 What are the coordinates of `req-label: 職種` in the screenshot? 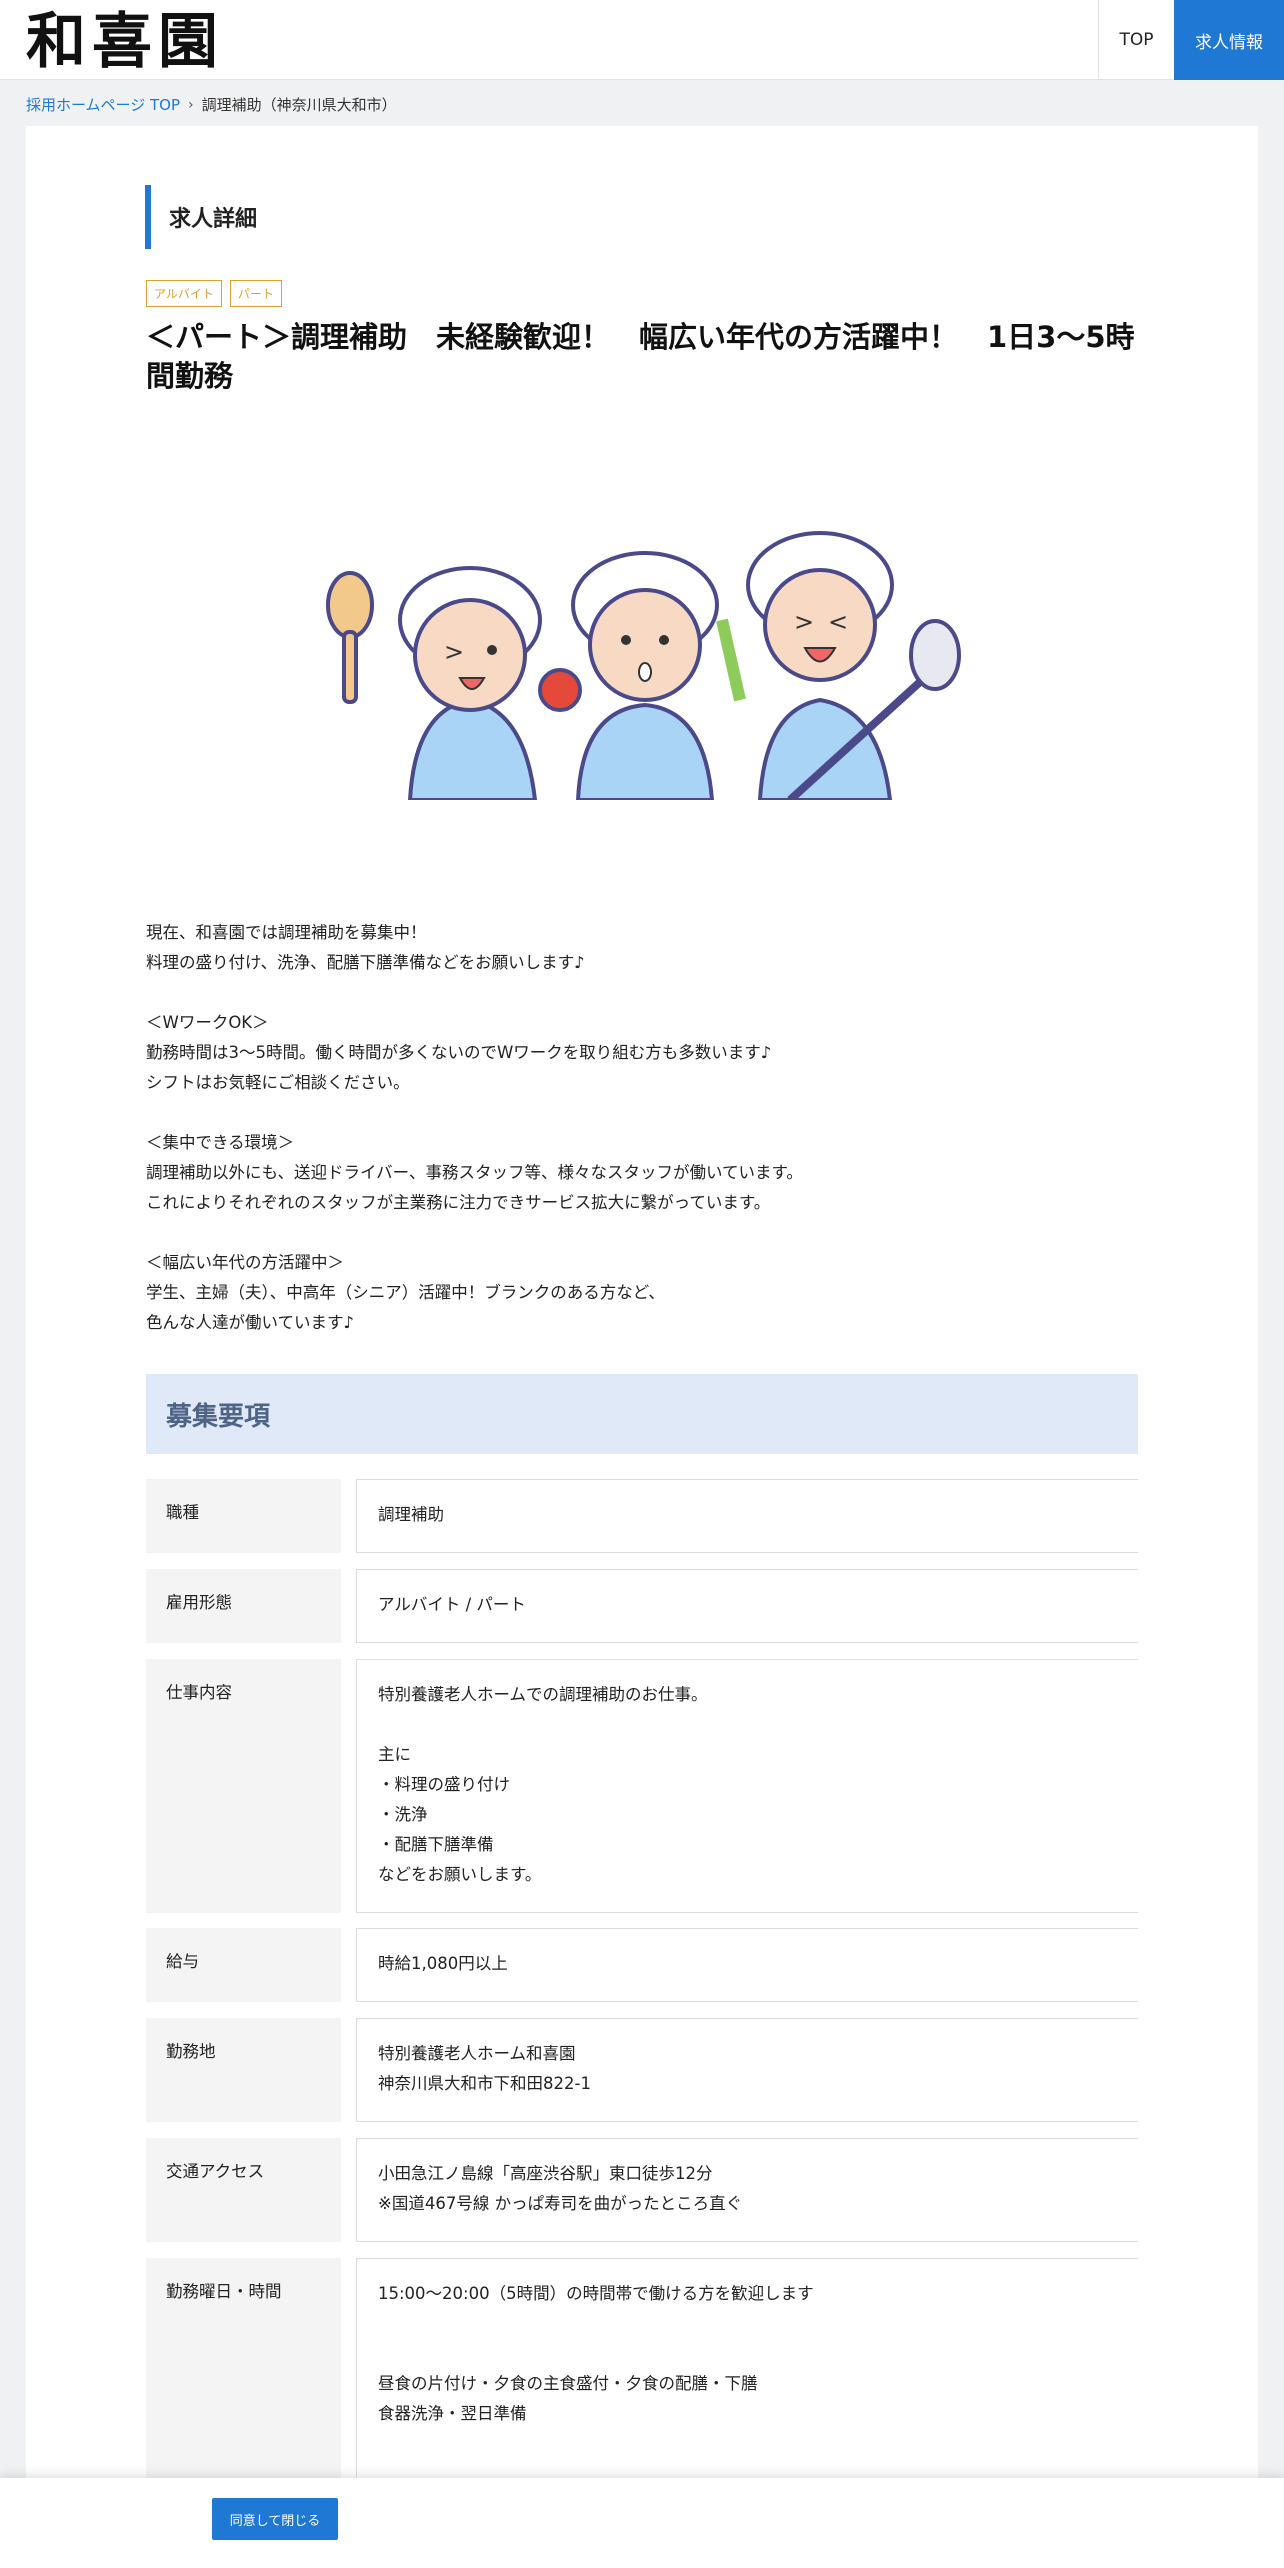 It's located at (243, 1516).